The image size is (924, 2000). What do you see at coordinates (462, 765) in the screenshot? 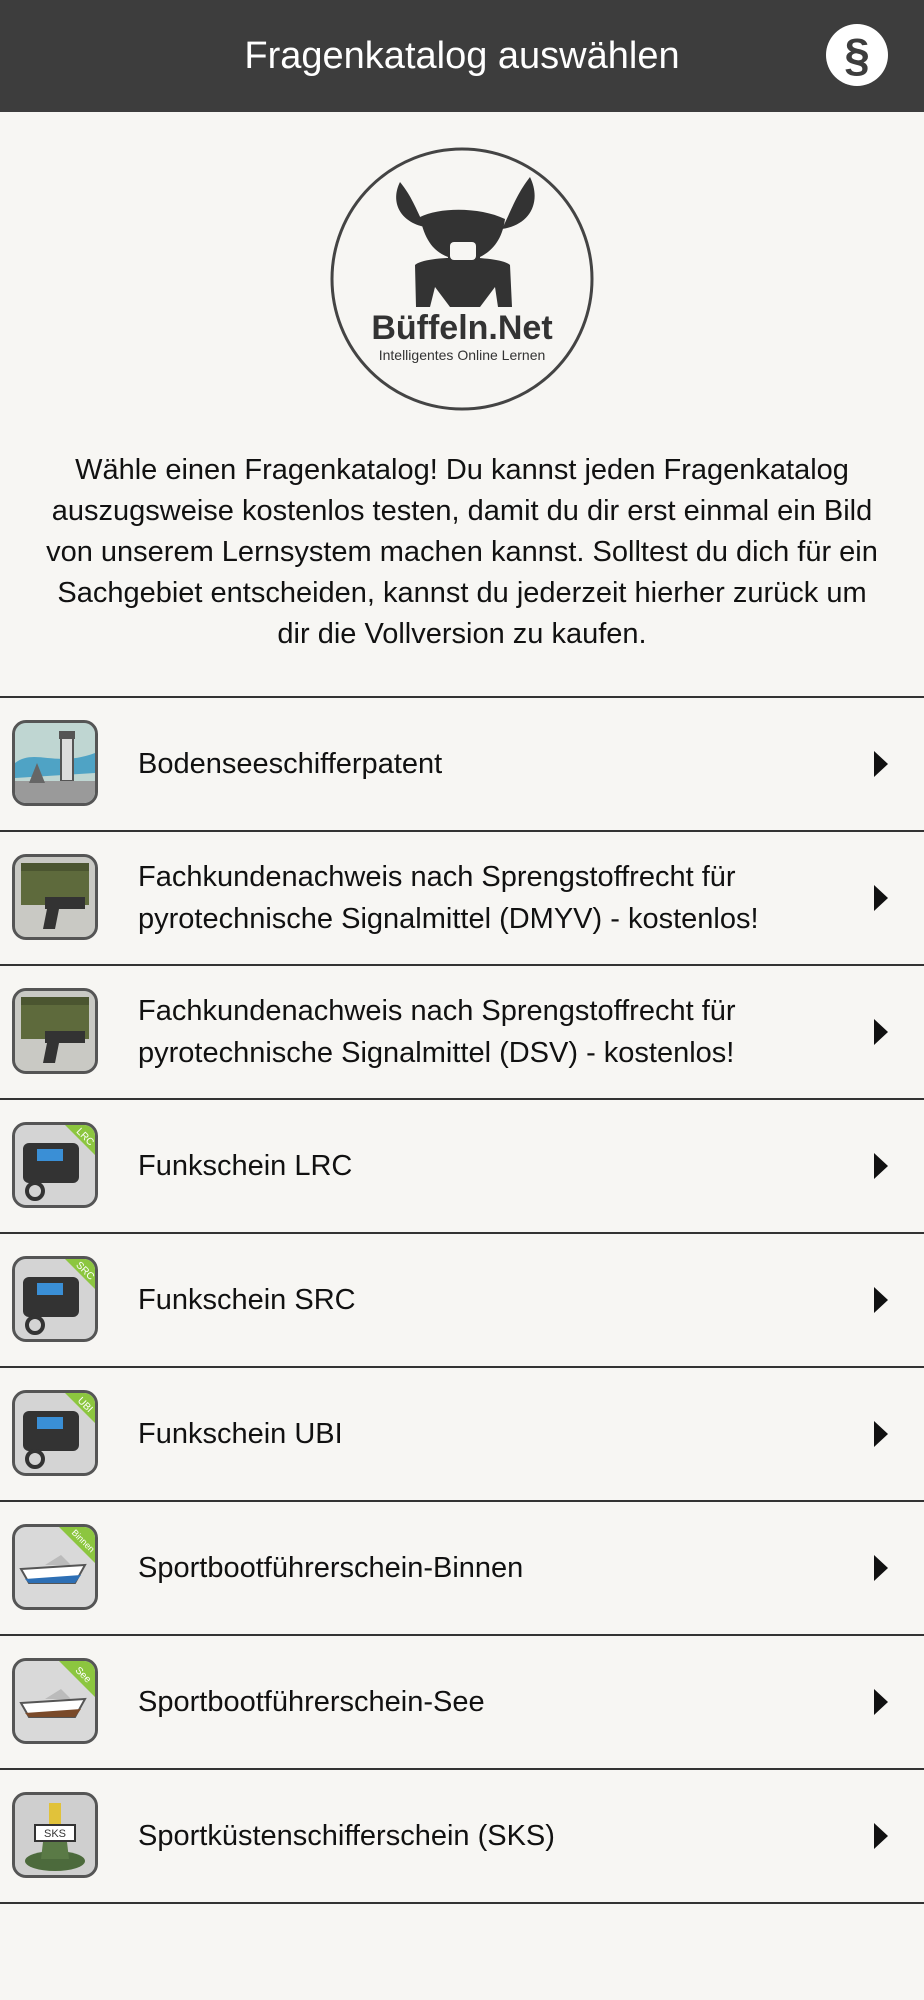
I see `catalog-item-bodensee: Bodenseeschifferpatent` at bounding box center [462, 765].